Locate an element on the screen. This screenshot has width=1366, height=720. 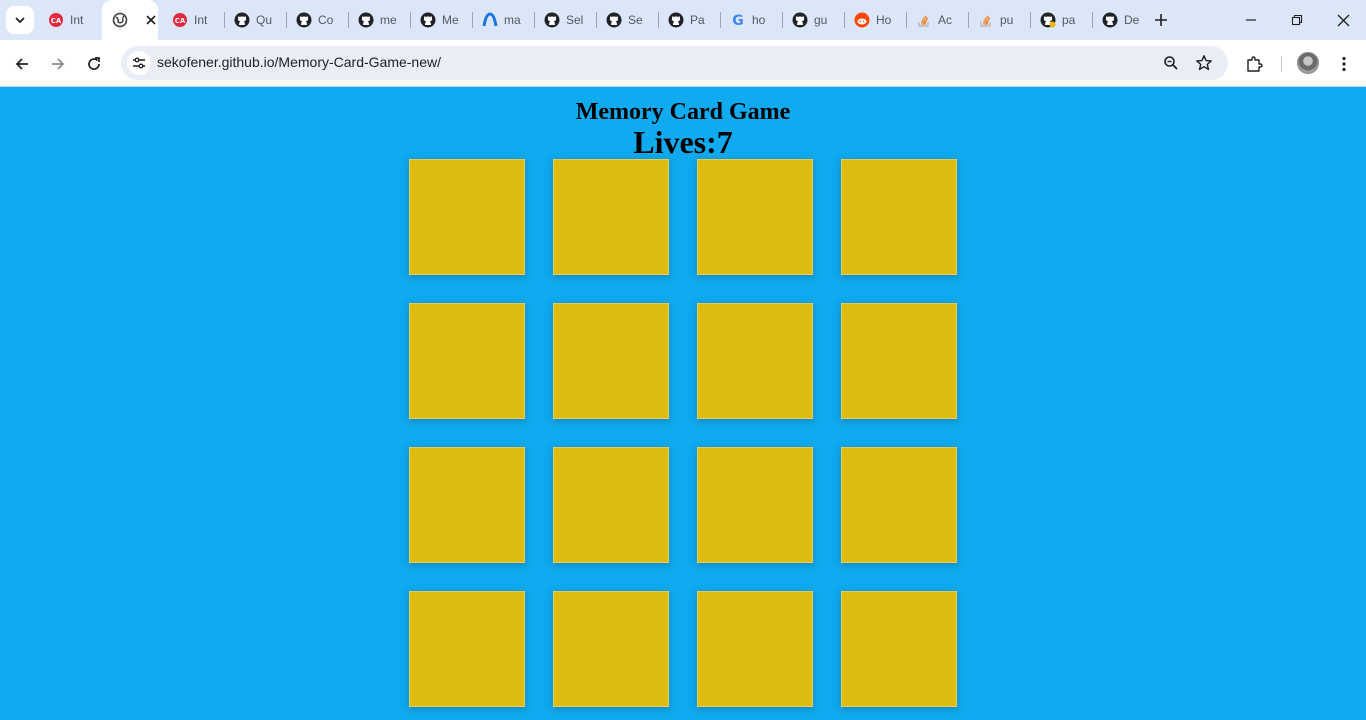
forward-button is located at coordinates (58, 64).